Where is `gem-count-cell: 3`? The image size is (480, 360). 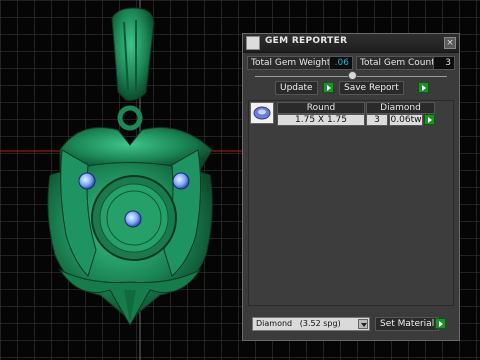 gem-count-cell: 3 is located at coordinates (377, 120).